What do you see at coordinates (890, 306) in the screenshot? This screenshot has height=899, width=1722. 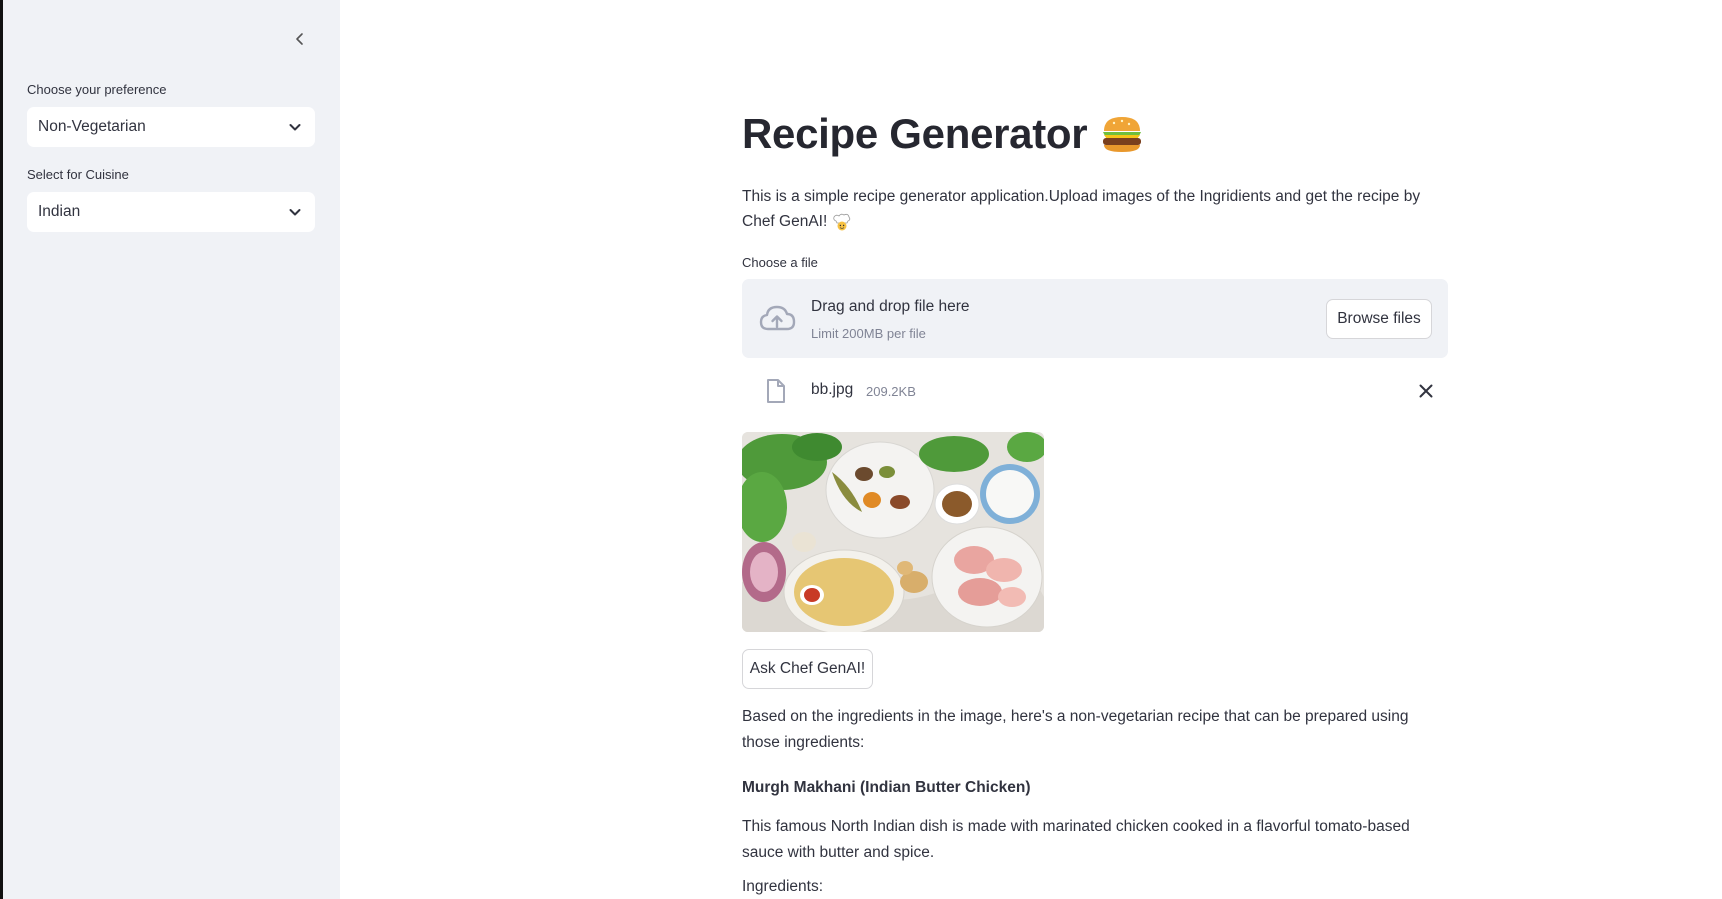 I see `dropzone-instructions: Drag and drop file here` at bounding box center [890, 306].